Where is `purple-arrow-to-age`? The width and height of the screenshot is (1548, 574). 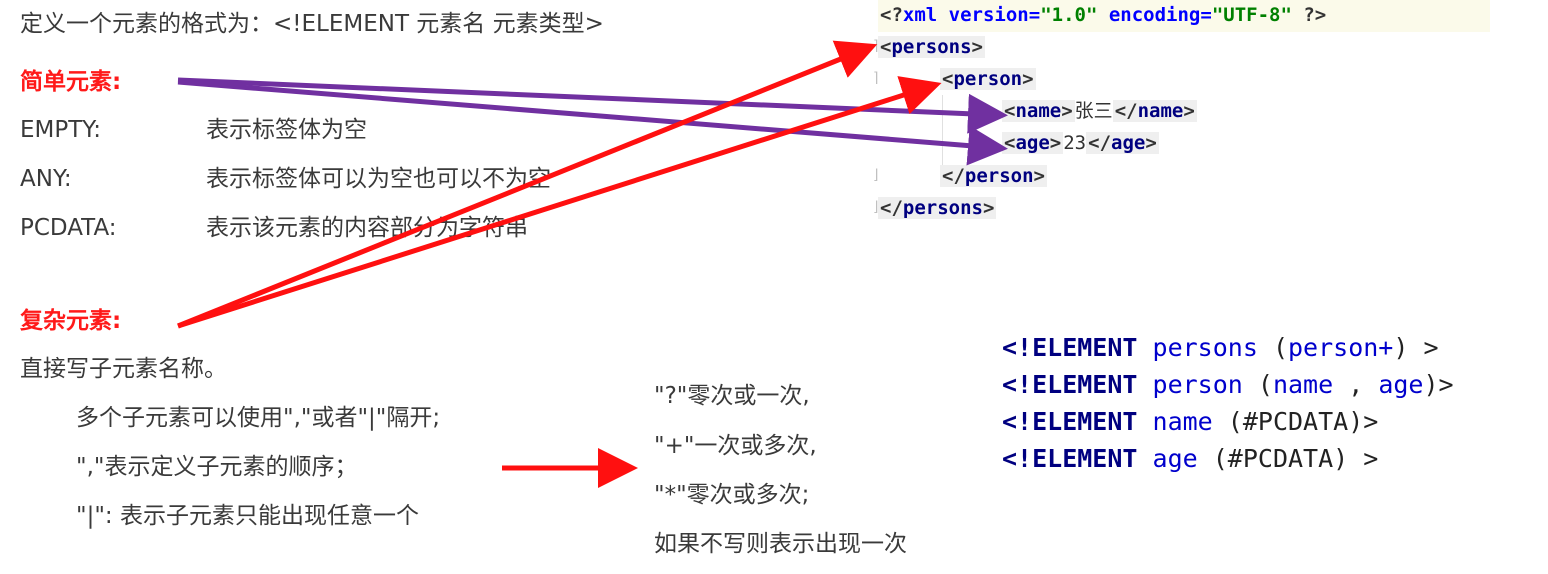
purple-arrow-to-age is located at coordinates (592, 122).